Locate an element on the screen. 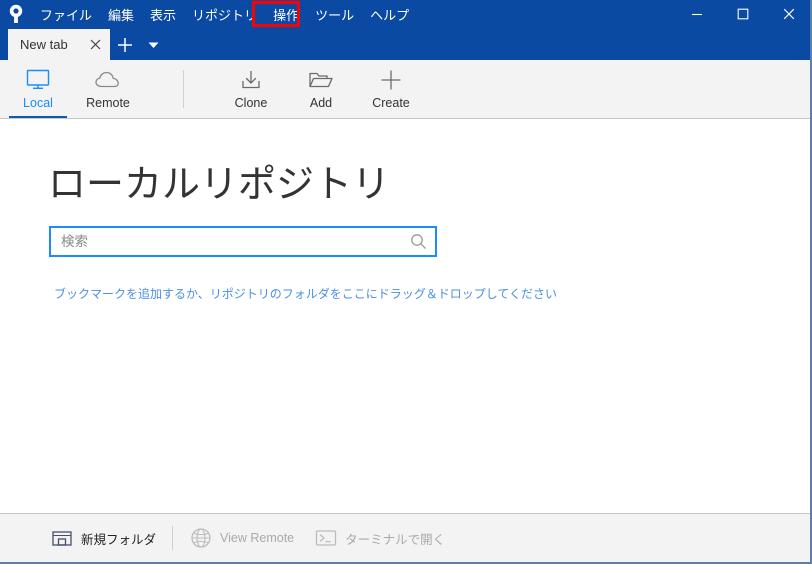 The height and width of the screenshot is (564, 812). main-toolbar: Local Remote Clone Add Create is located at coordinates (405, 89).